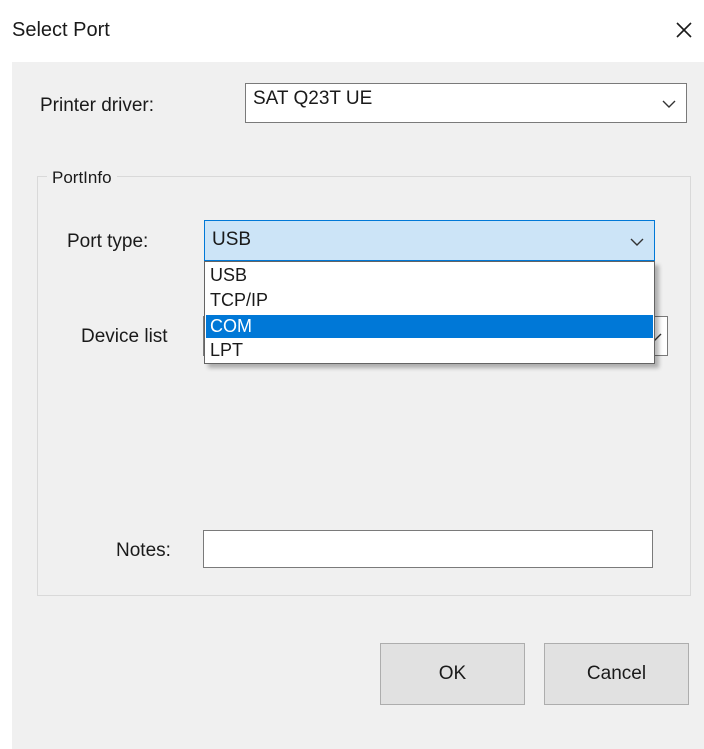 This screenshot has height=749, width=704. I want to click on port-info-legend: PortInfo, so click(82, 178).